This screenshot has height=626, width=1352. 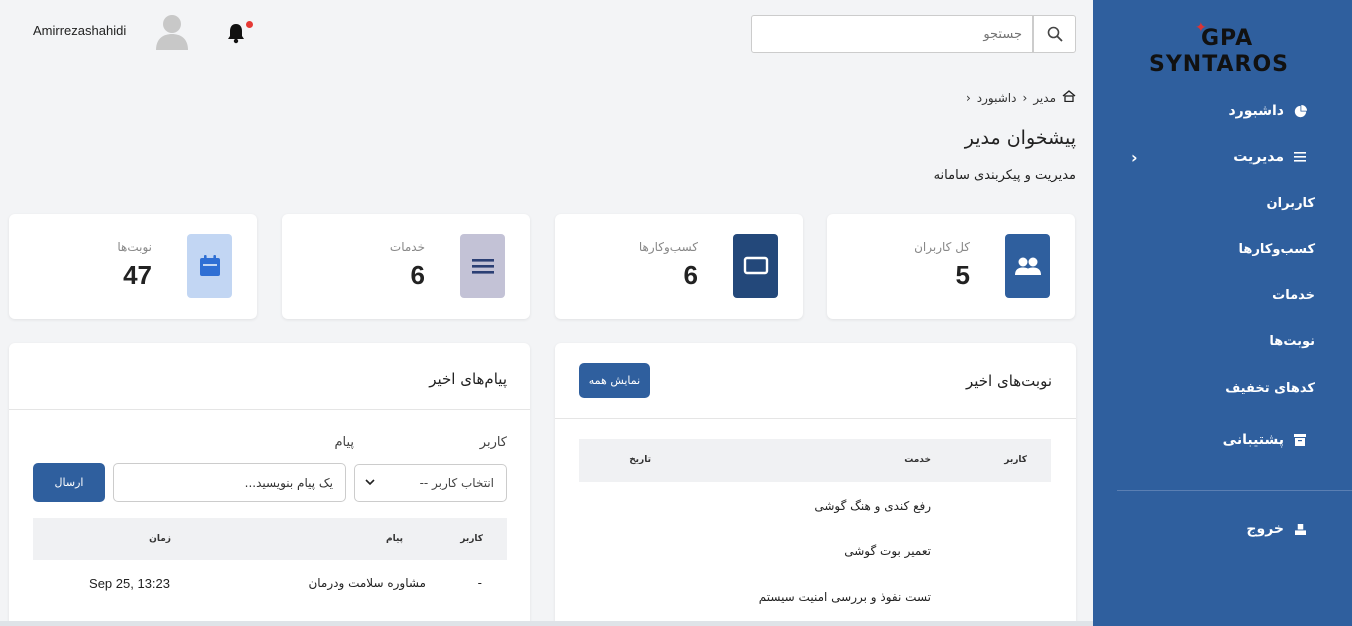 What do you see at coordinates (1227, 38) in the screenshot?
I see `logo-line1: GPA` at bounding box center [1227, 38].